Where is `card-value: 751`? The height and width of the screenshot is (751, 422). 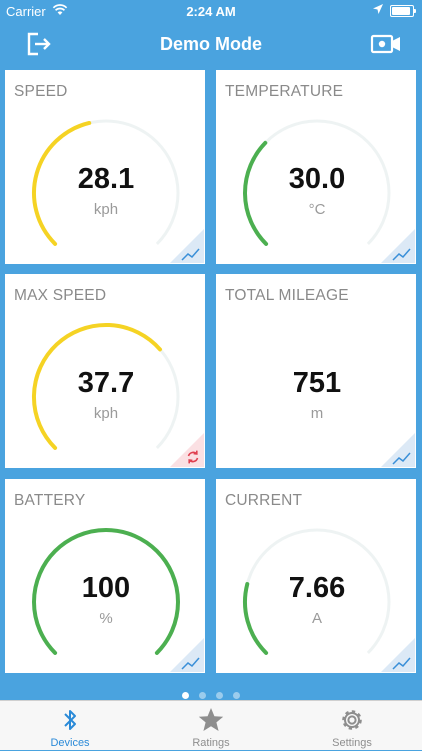
card-value: 751 is located at coordinates (317, 383).